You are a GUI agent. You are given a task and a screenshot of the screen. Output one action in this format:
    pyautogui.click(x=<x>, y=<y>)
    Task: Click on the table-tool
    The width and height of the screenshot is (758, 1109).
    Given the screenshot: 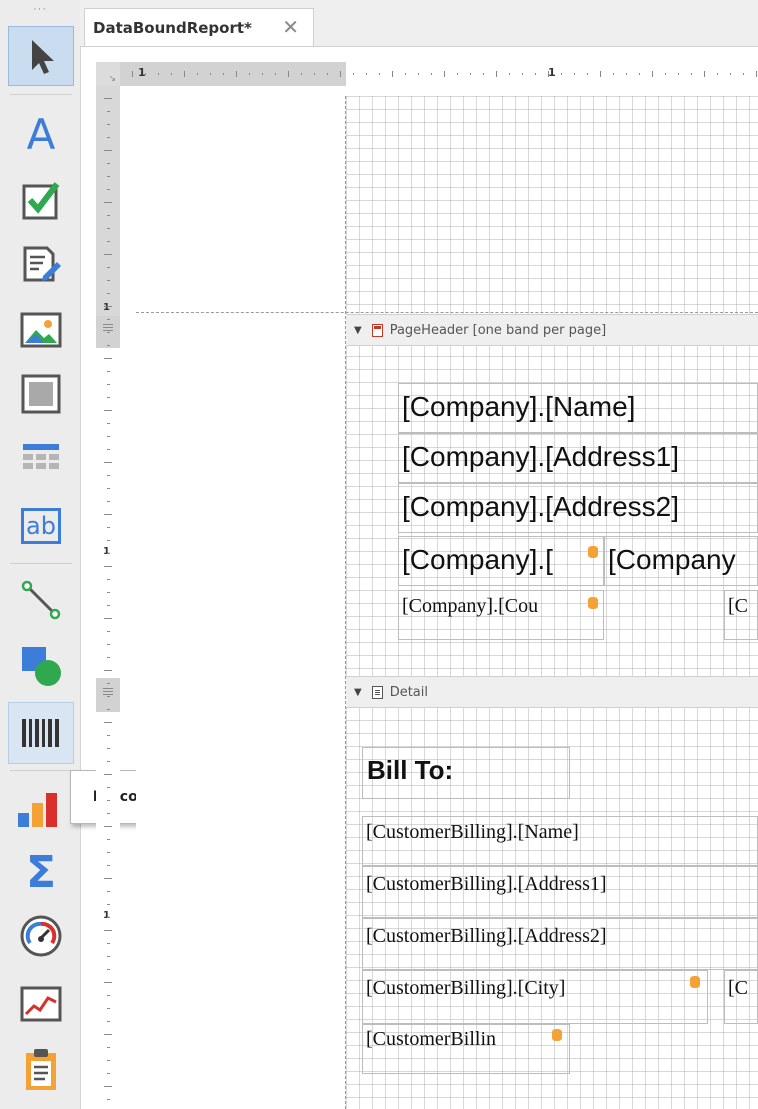 What is the action you would take?
    pyautogui.click(x=41, y=458)
    